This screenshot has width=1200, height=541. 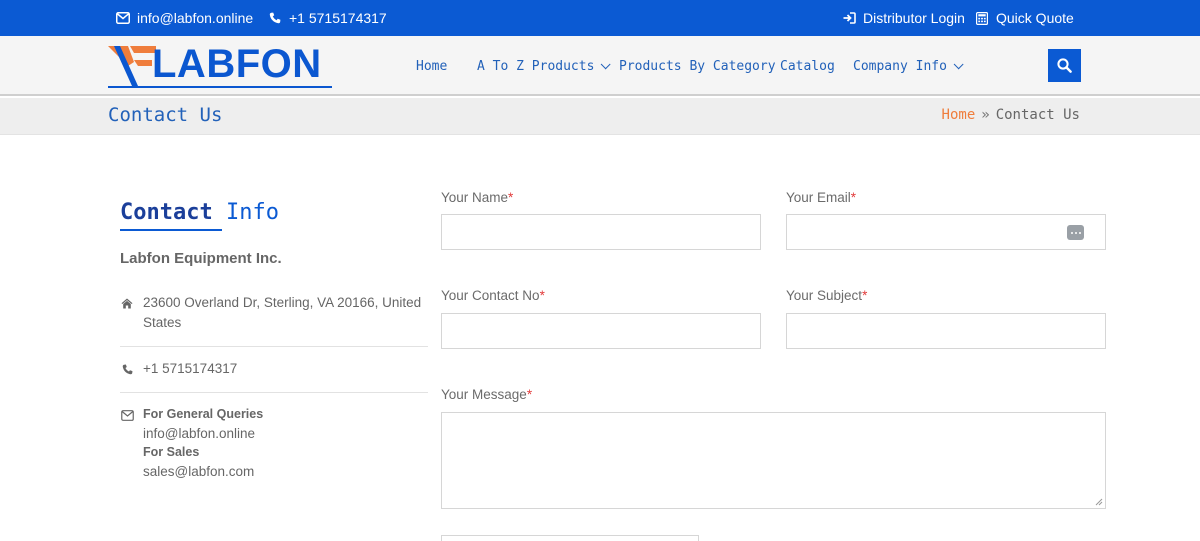 I want to click on email-field, so click(x=946, y=232).